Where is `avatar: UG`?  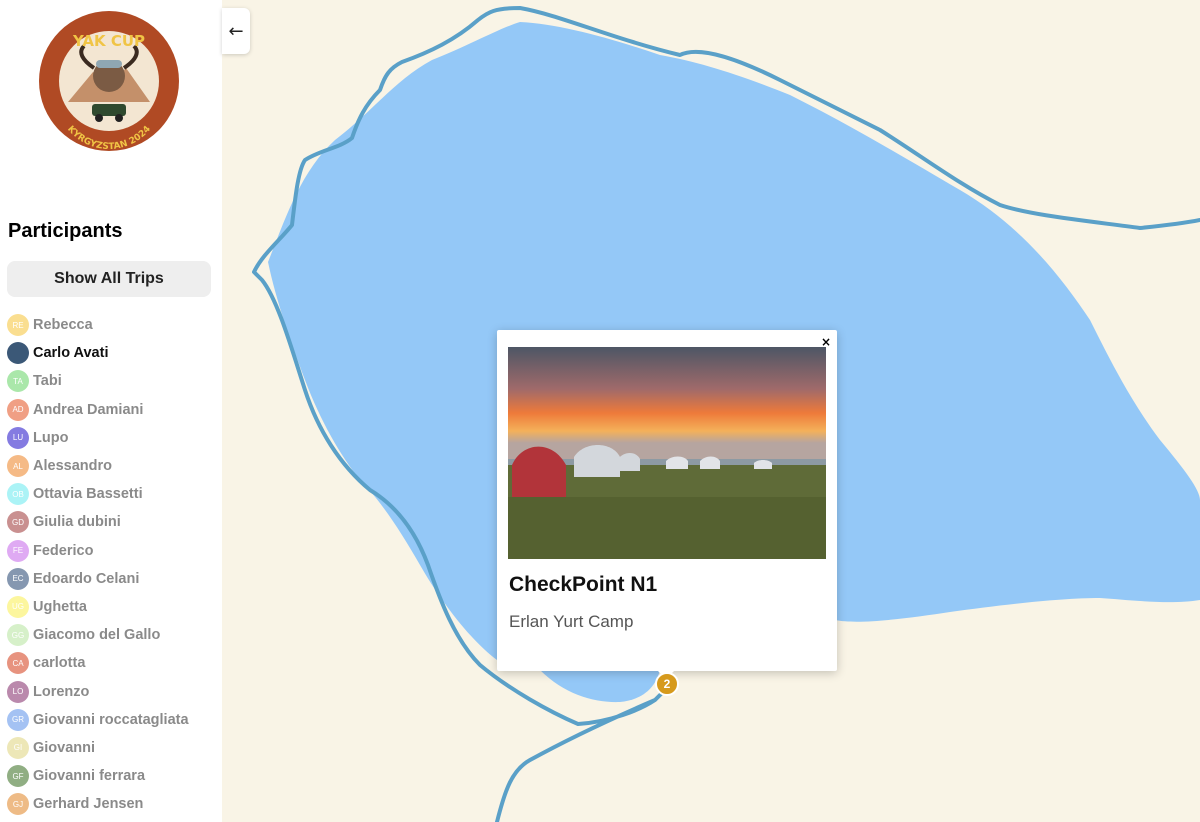 avatar: UG is located at coordinates (18, 606).